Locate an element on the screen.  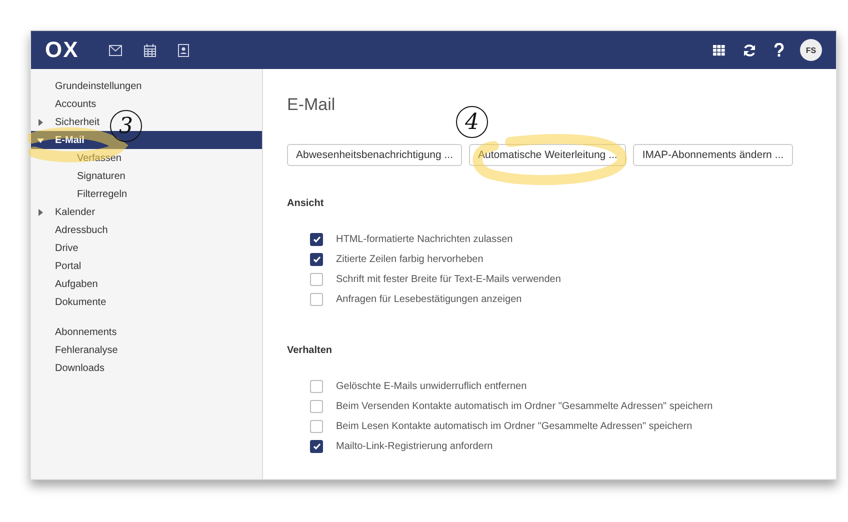
checkbox-label: Mailto-Link-Registrierung anfordern is located at coordinates (414, 446).